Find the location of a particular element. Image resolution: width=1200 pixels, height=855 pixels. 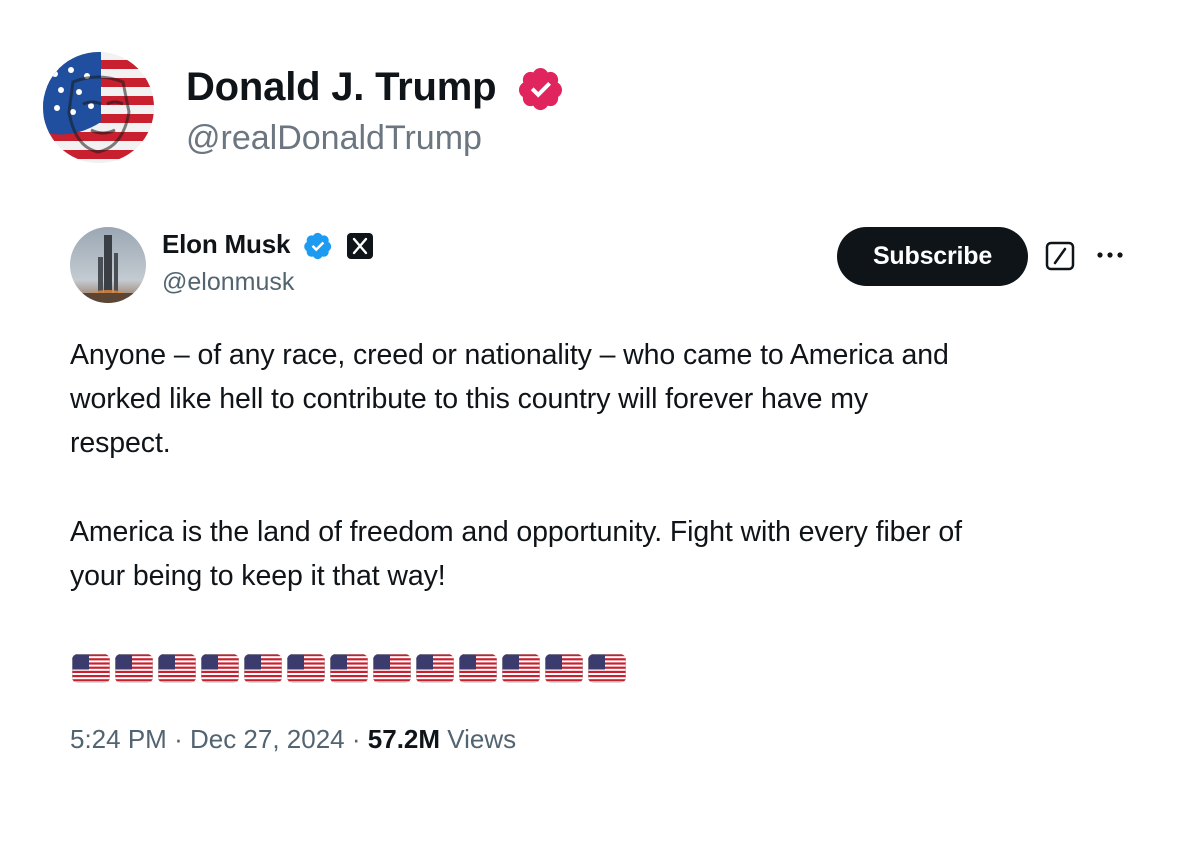

views-label: Views is located at coordinates (481, 739).